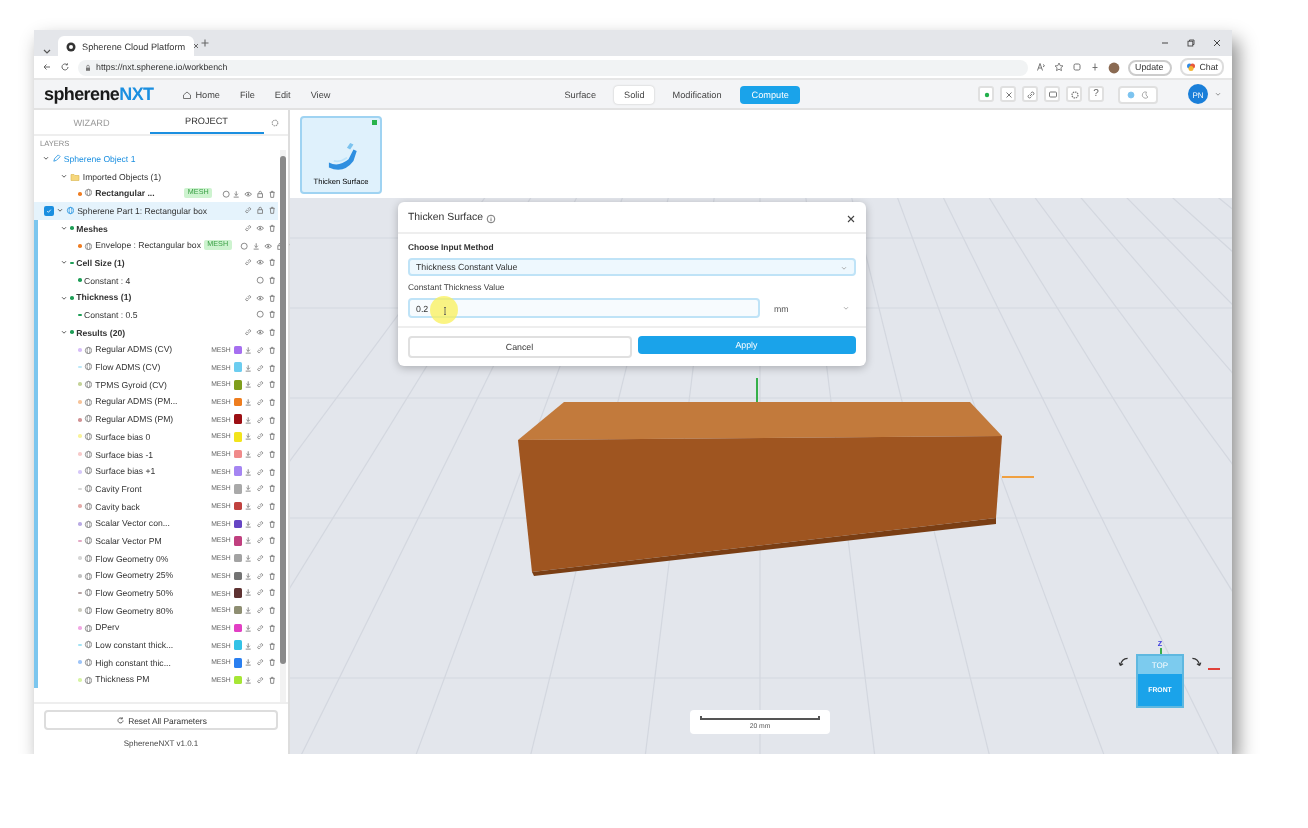 This screenshot has height=828, width=1308. Describe the element at coordinates (1040, 67) in the screenshot. I see `read-aloud-icon` at that location.